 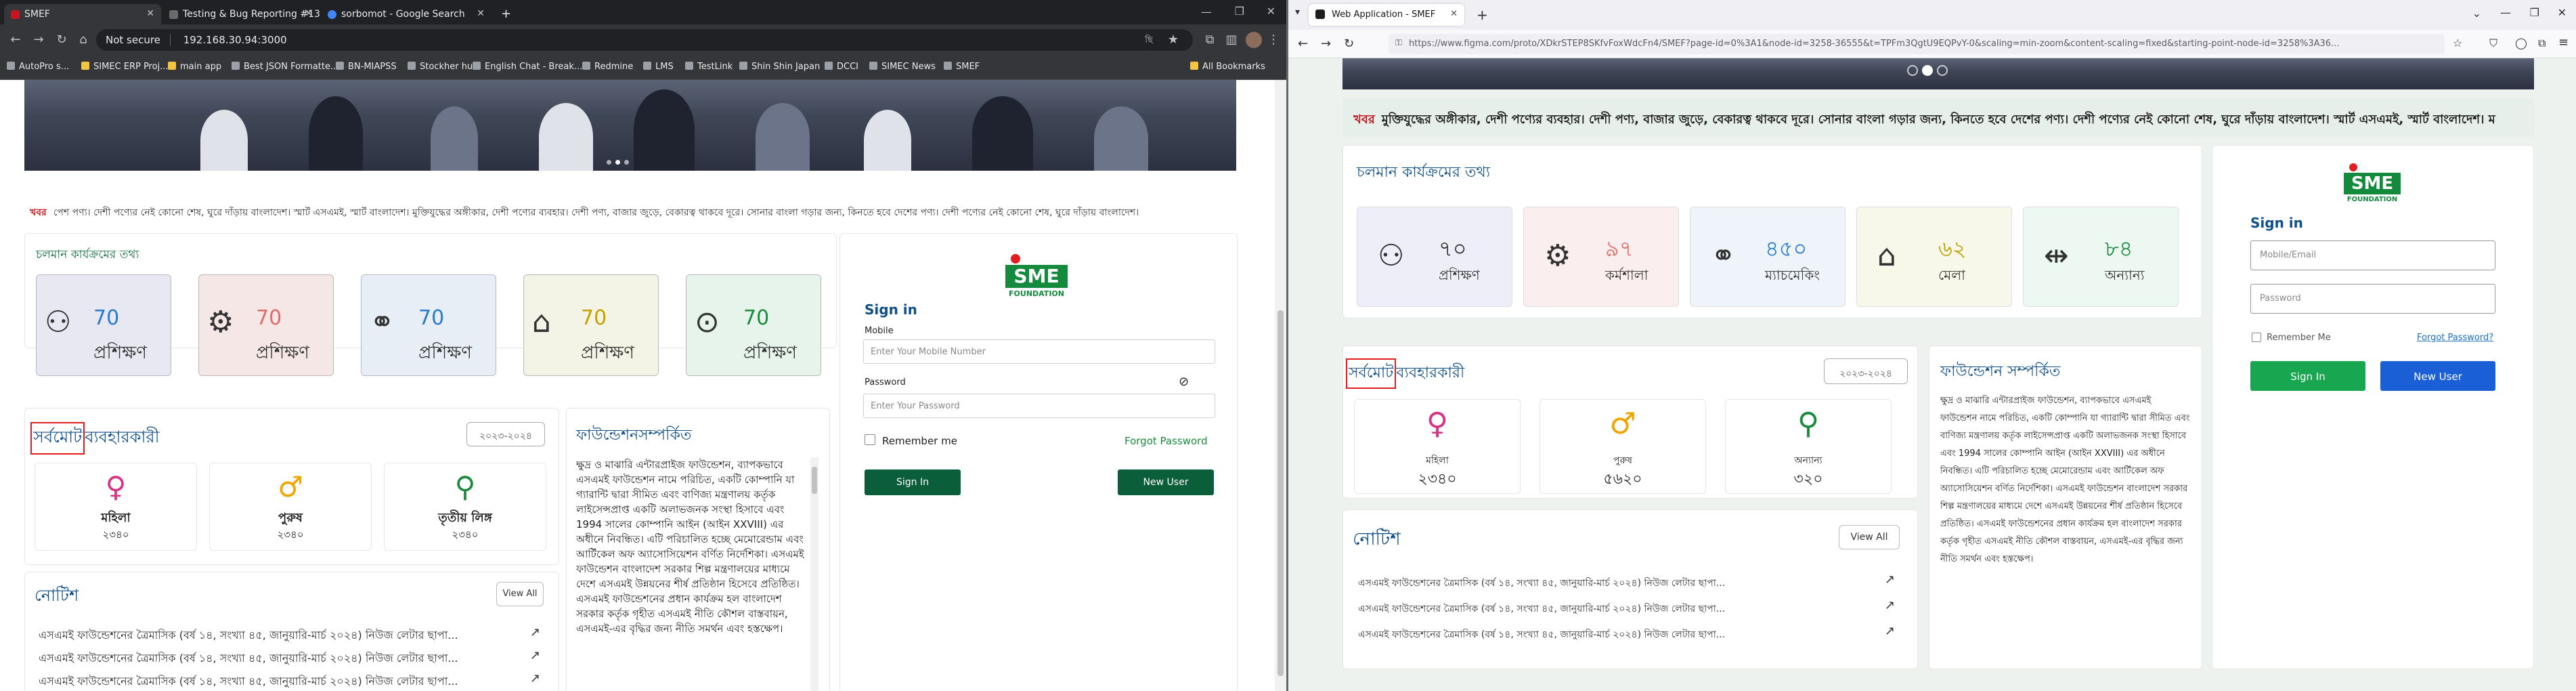 I want to click on program-card-matchmaking: ⚭ ৪৫০ ম্যাচমেকিং, so click(x=1768, y=257).